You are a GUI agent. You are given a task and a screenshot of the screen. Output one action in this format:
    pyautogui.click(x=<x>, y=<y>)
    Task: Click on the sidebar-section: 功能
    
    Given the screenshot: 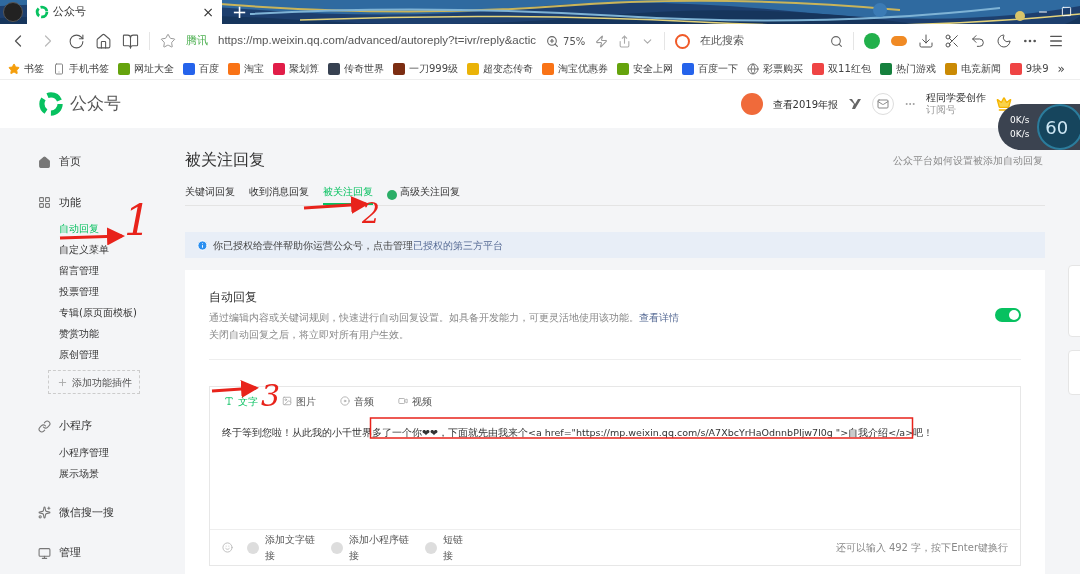 What is the action you would take?
    pyautogui.click(x=70, y=202)
    